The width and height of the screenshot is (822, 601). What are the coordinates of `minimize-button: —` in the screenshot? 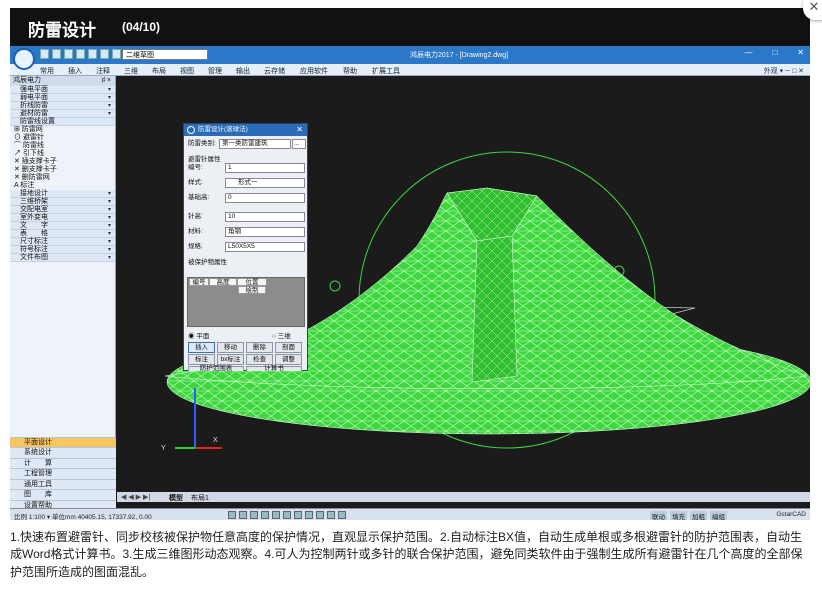 It's located at (748, 52).